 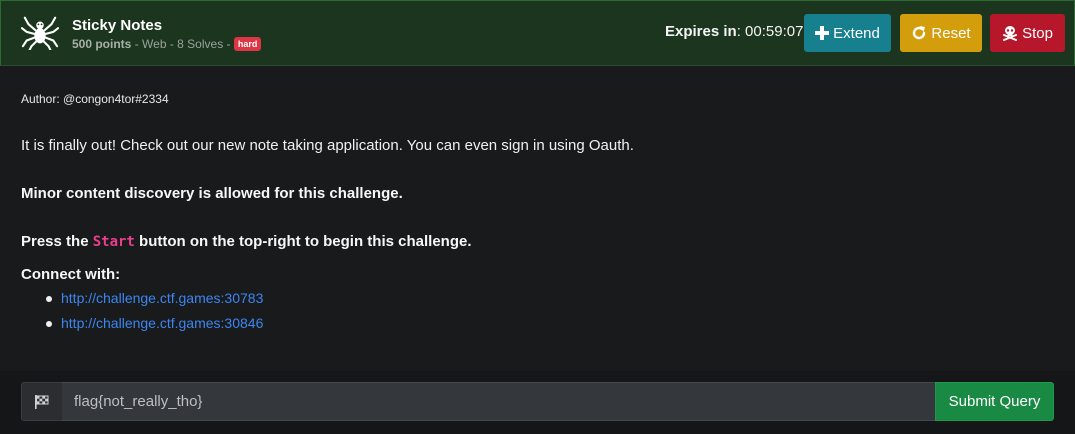 I want to click on submit-button: Submit Query, so click(x=994, y=401).